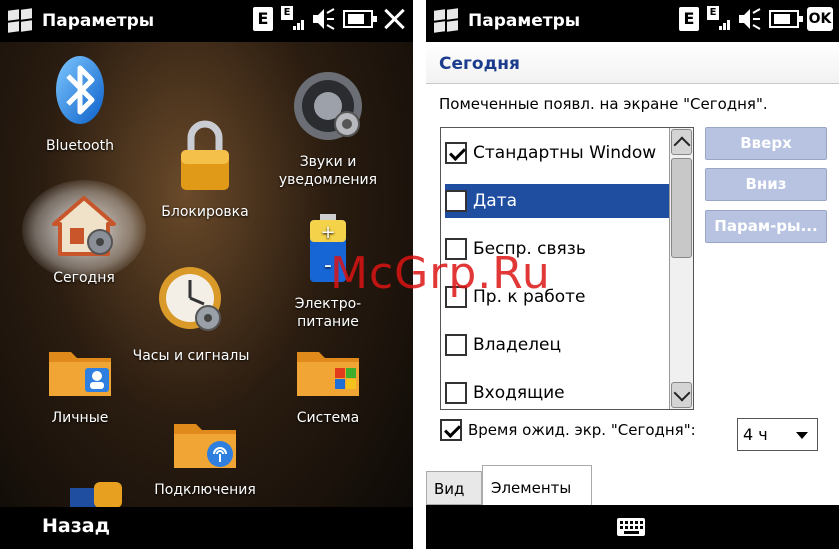 The image size is (839, 549). What do you see at coordinates (537, 485) in the screenshot?
I see `tab-elements: Элементы` at bounding box center [537, 485].